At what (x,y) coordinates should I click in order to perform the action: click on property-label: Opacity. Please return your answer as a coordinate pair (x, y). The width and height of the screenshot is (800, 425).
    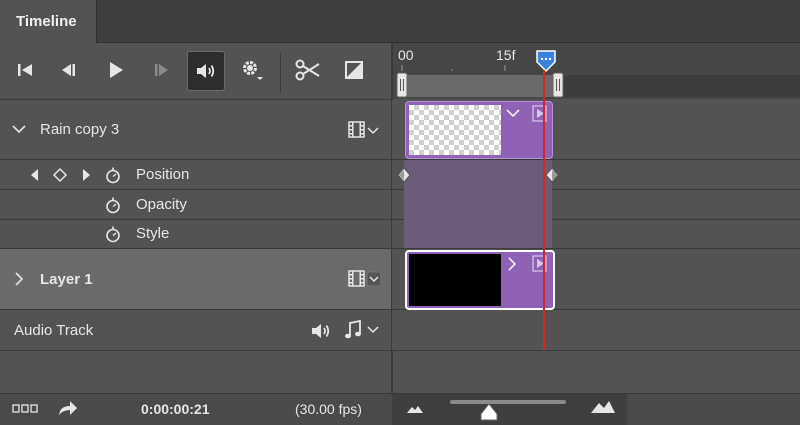
    Looking at the image, I should click on (161, 204).